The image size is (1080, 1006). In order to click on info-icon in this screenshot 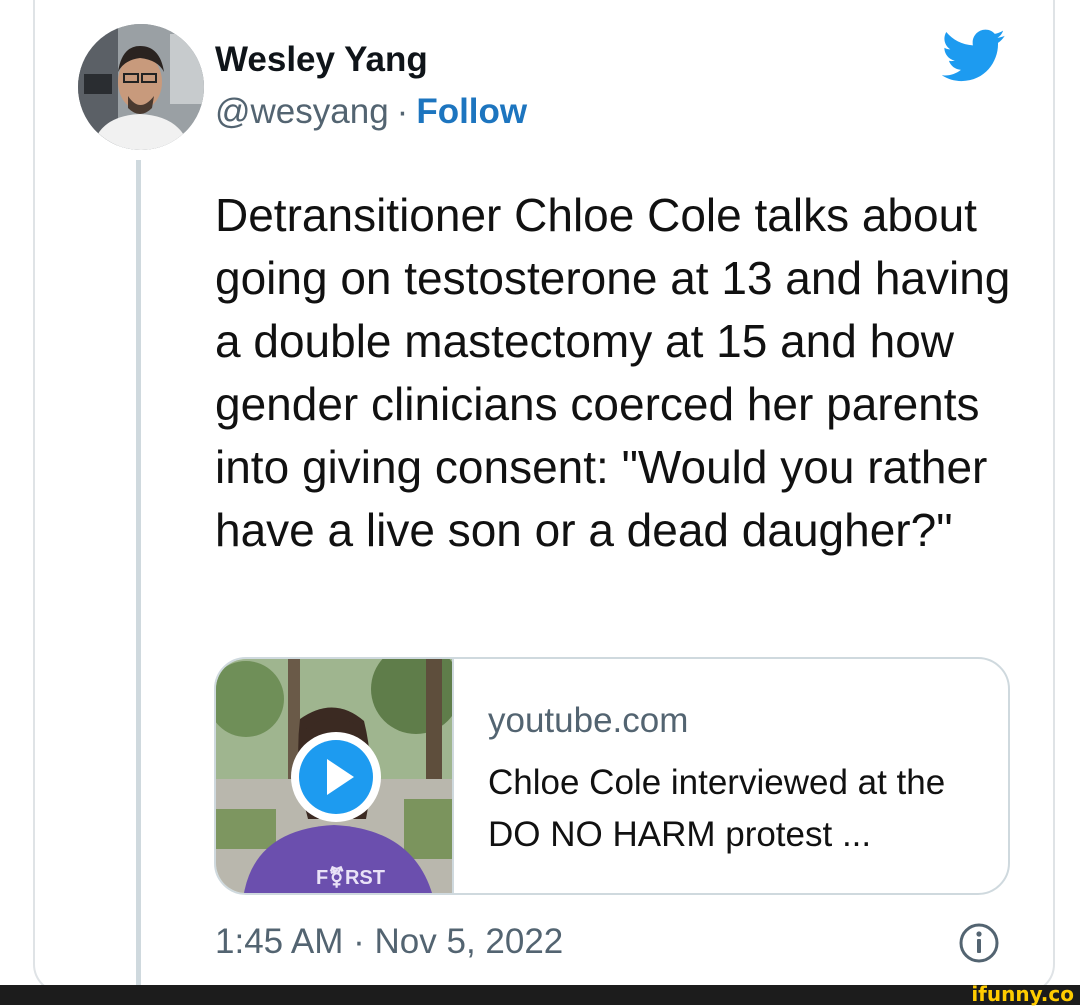, I will do `click(979, 943)`.